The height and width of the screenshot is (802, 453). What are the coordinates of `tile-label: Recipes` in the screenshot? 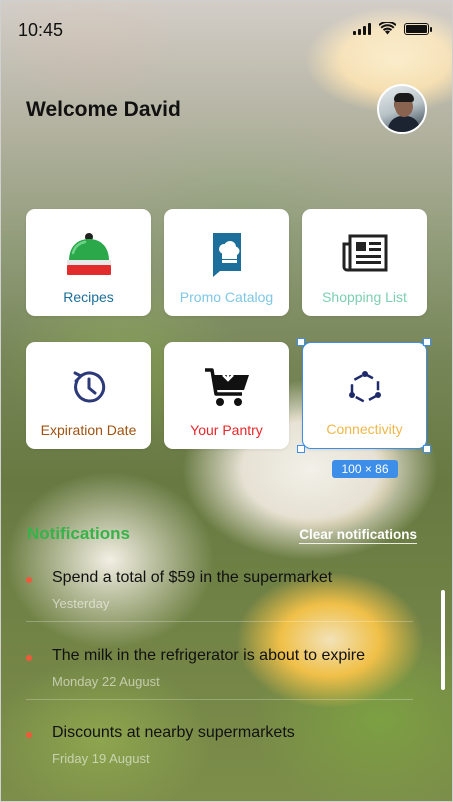 It's located at (88, 297).